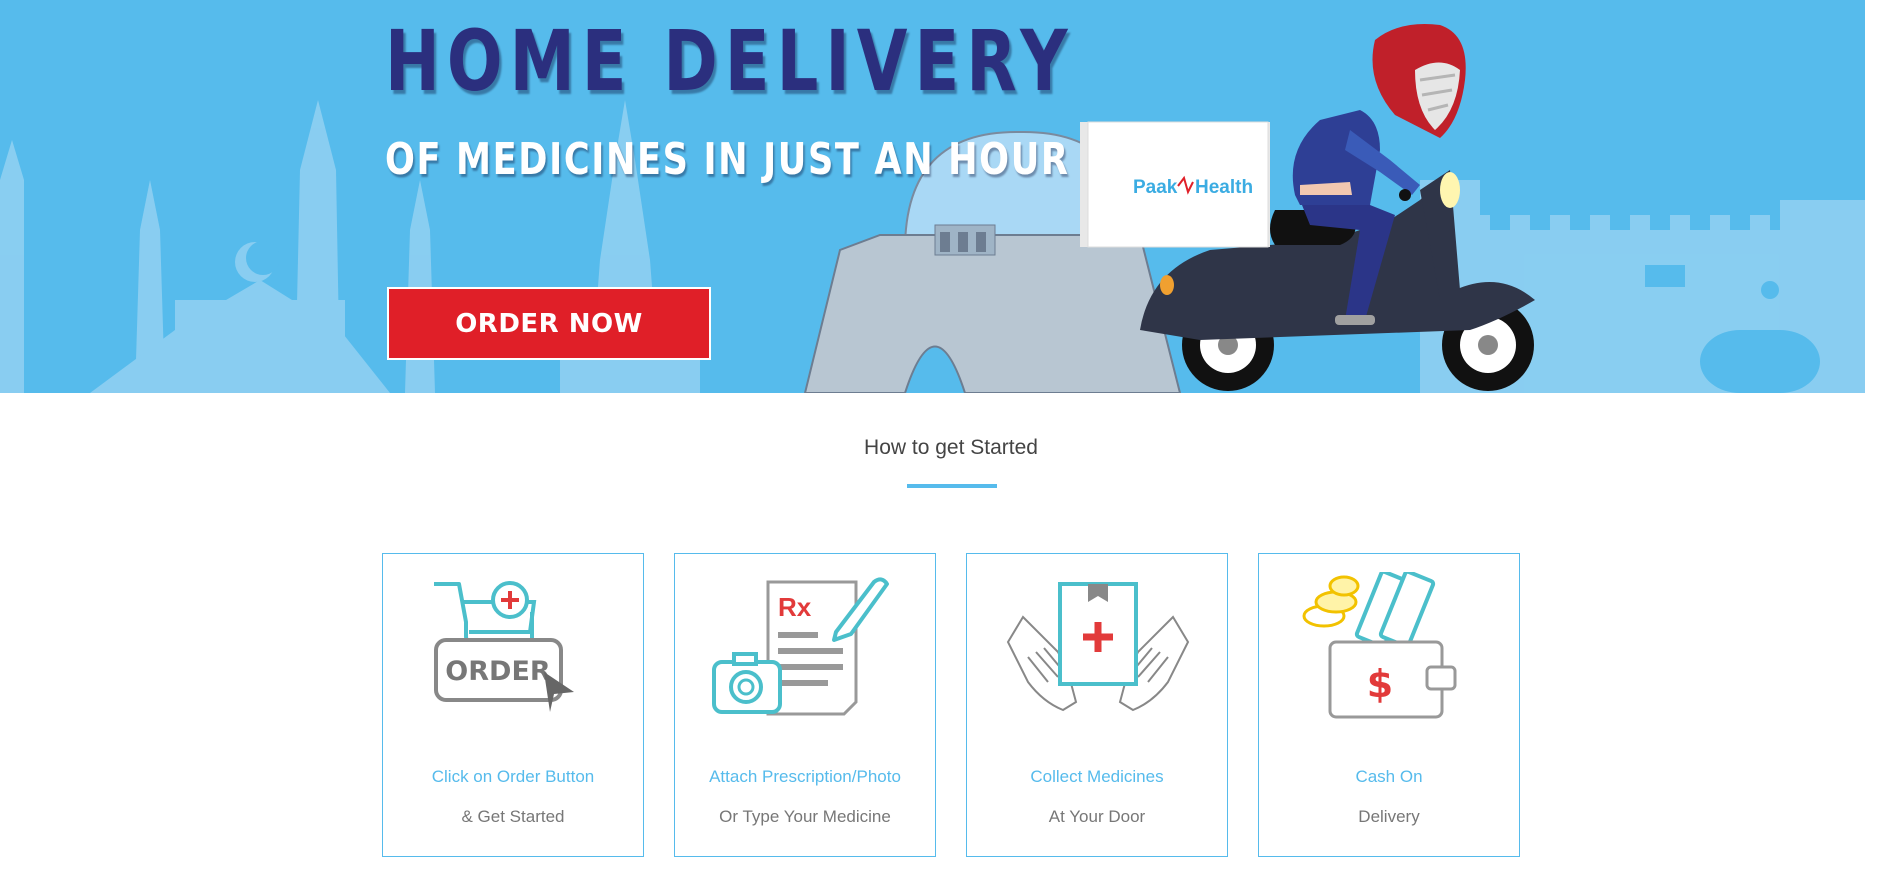 Image resolution: width=1902 pixels, height=883 pixels. I want to click on prescription-camera-icon: Rx, so click(800, 646).